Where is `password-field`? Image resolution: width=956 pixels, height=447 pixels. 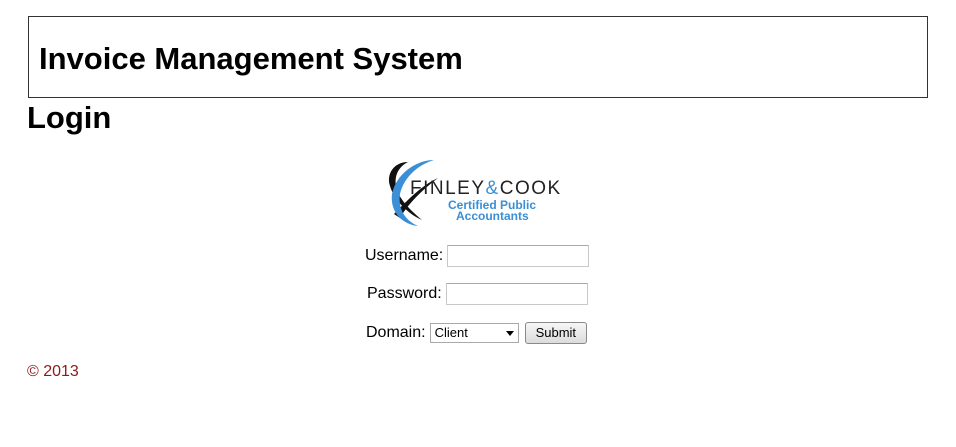
password-field is located at coordinates (516, 294).